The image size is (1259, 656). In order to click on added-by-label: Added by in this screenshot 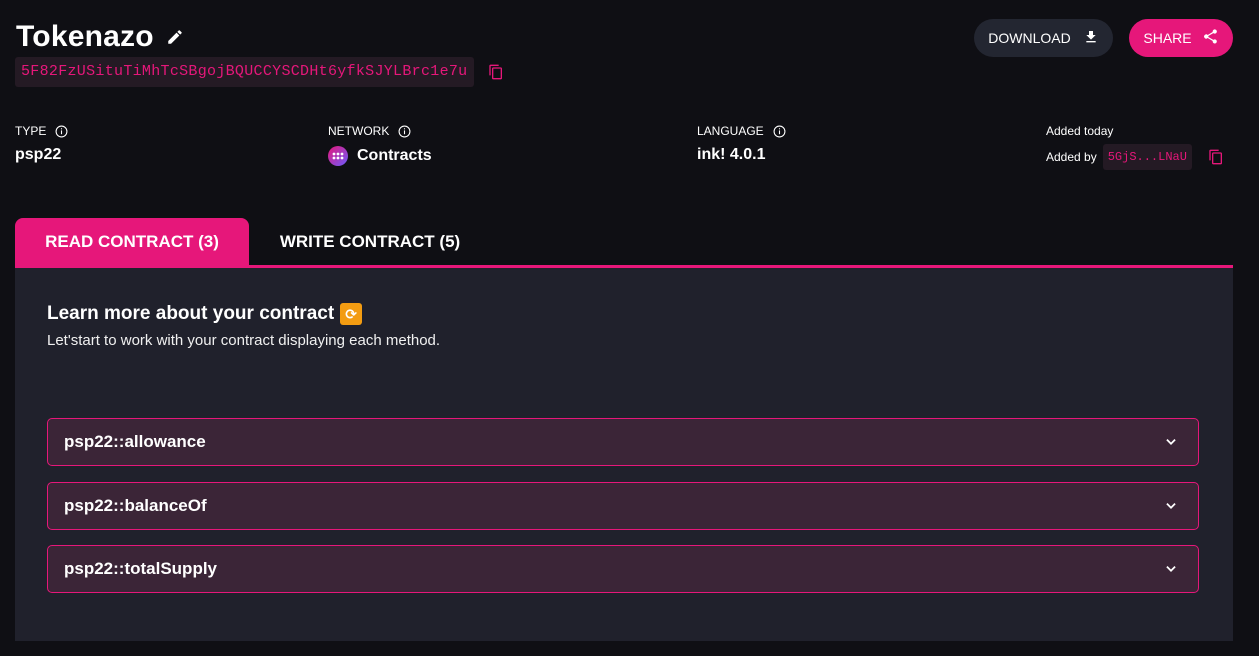, I will do `click(1071, 157)`.